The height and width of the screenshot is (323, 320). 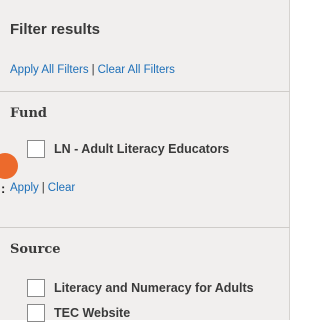 What do you see at coordinates (92, 313) in the screenshot?
I see `source-option-label: TEC Website` at bounding box center [92, 313].